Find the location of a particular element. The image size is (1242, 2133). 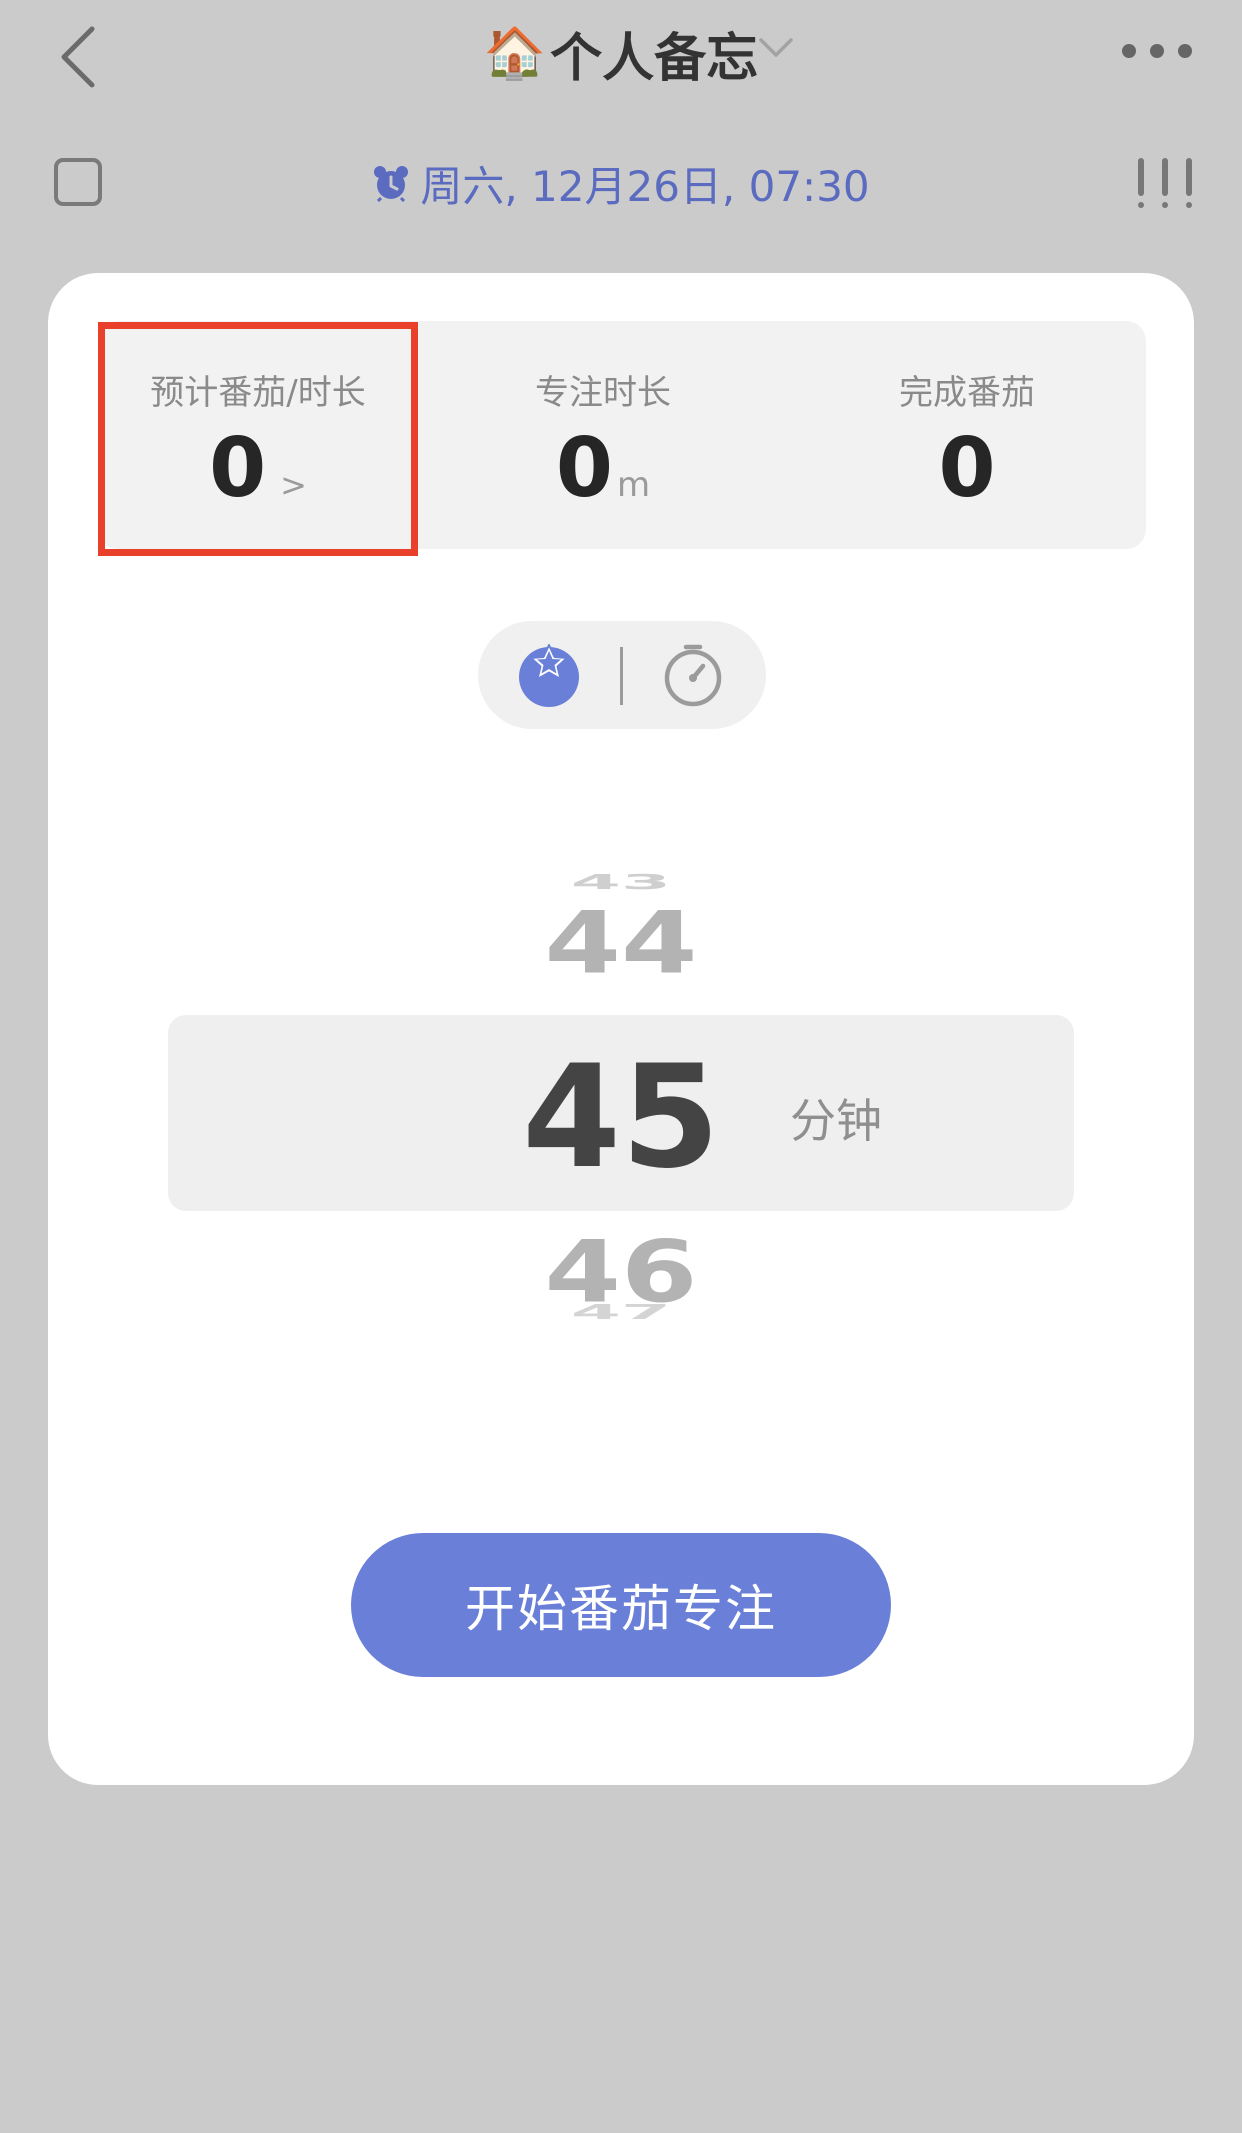

stat-completed-label: 完成番茄 is located at coordinates (967, 393).